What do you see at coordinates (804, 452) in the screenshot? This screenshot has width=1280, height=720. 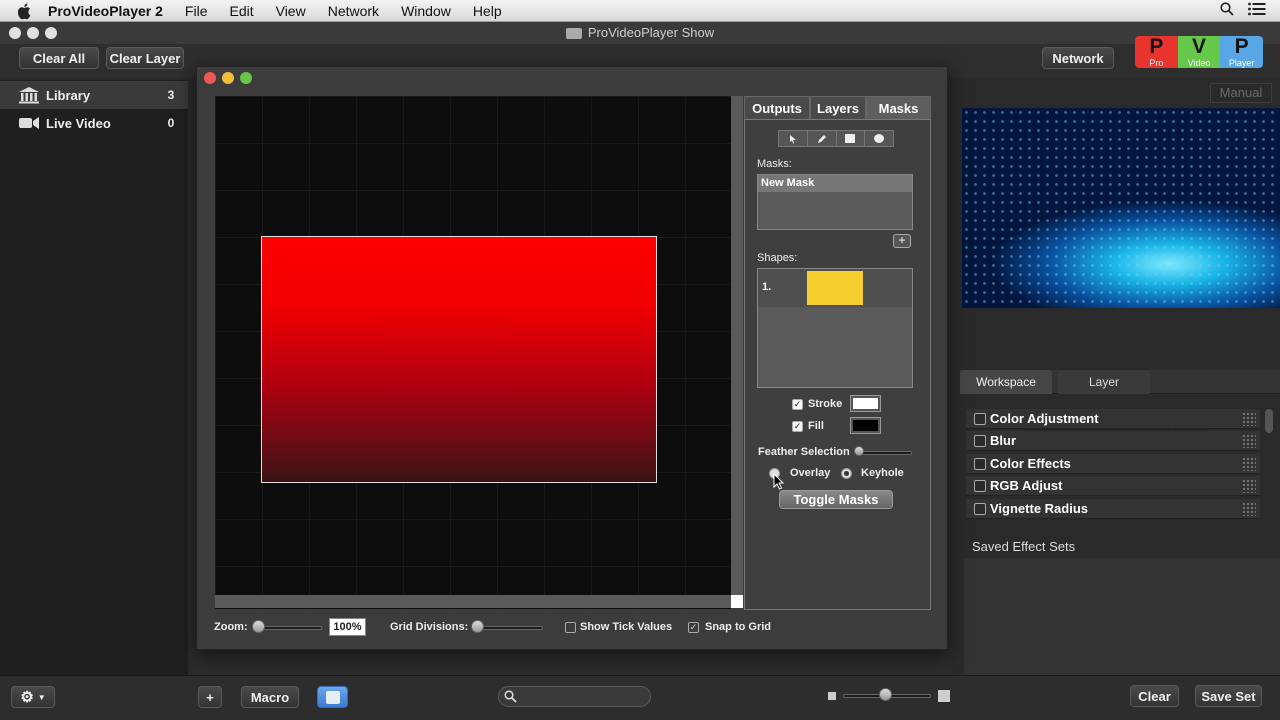 I see `feather-selection-label: Feather Selection` at bounding box center [804, 452].